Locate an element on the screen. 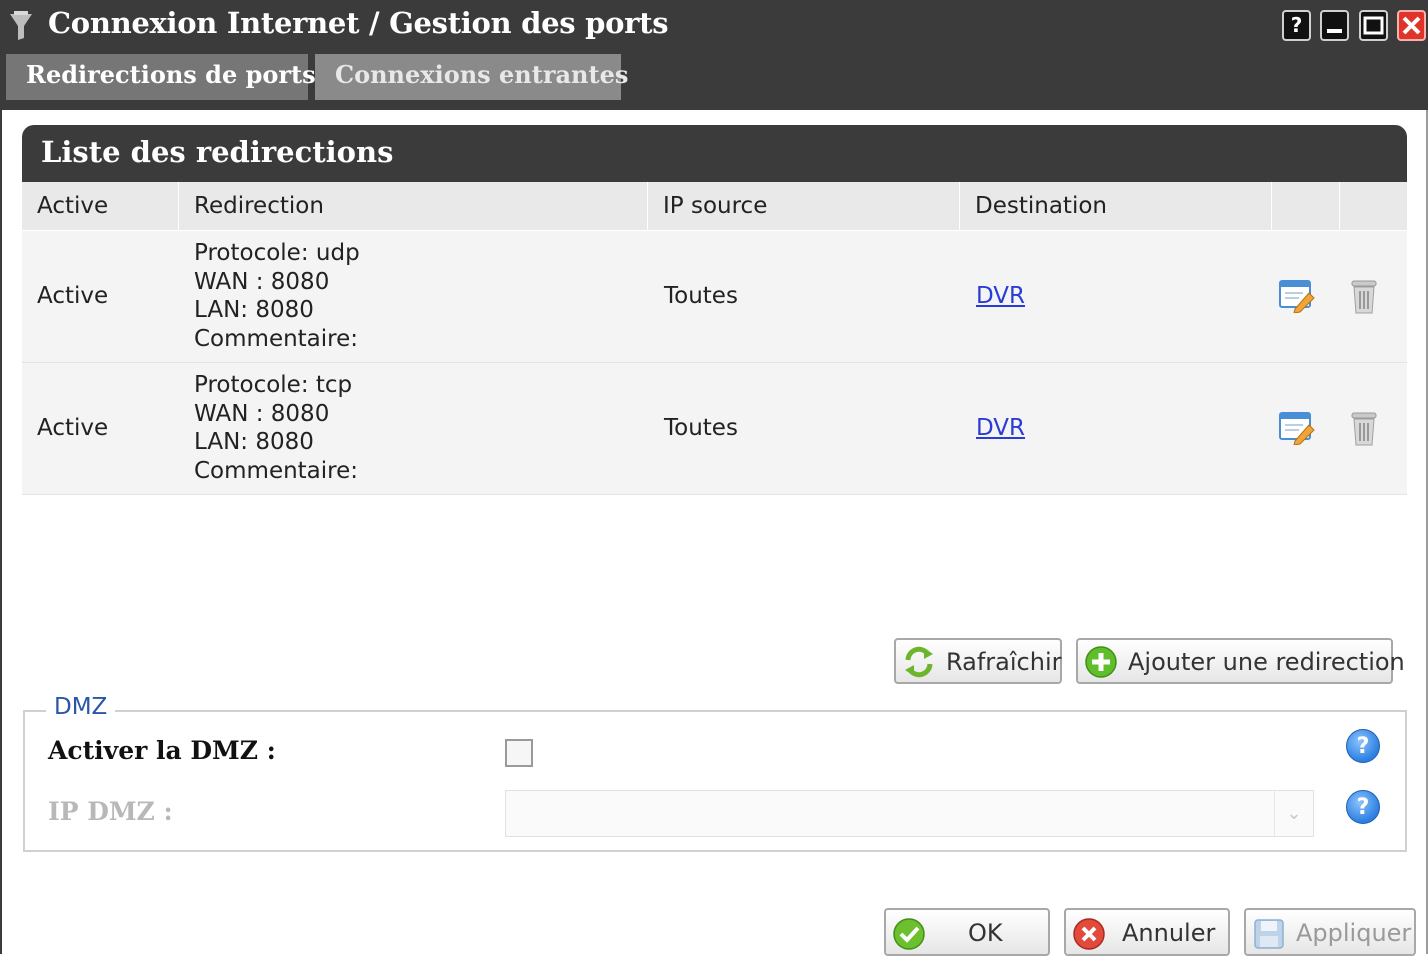 The width and height of the screenshot is (1428, 956). maximize-icon is located at coordinates (1373, 25).